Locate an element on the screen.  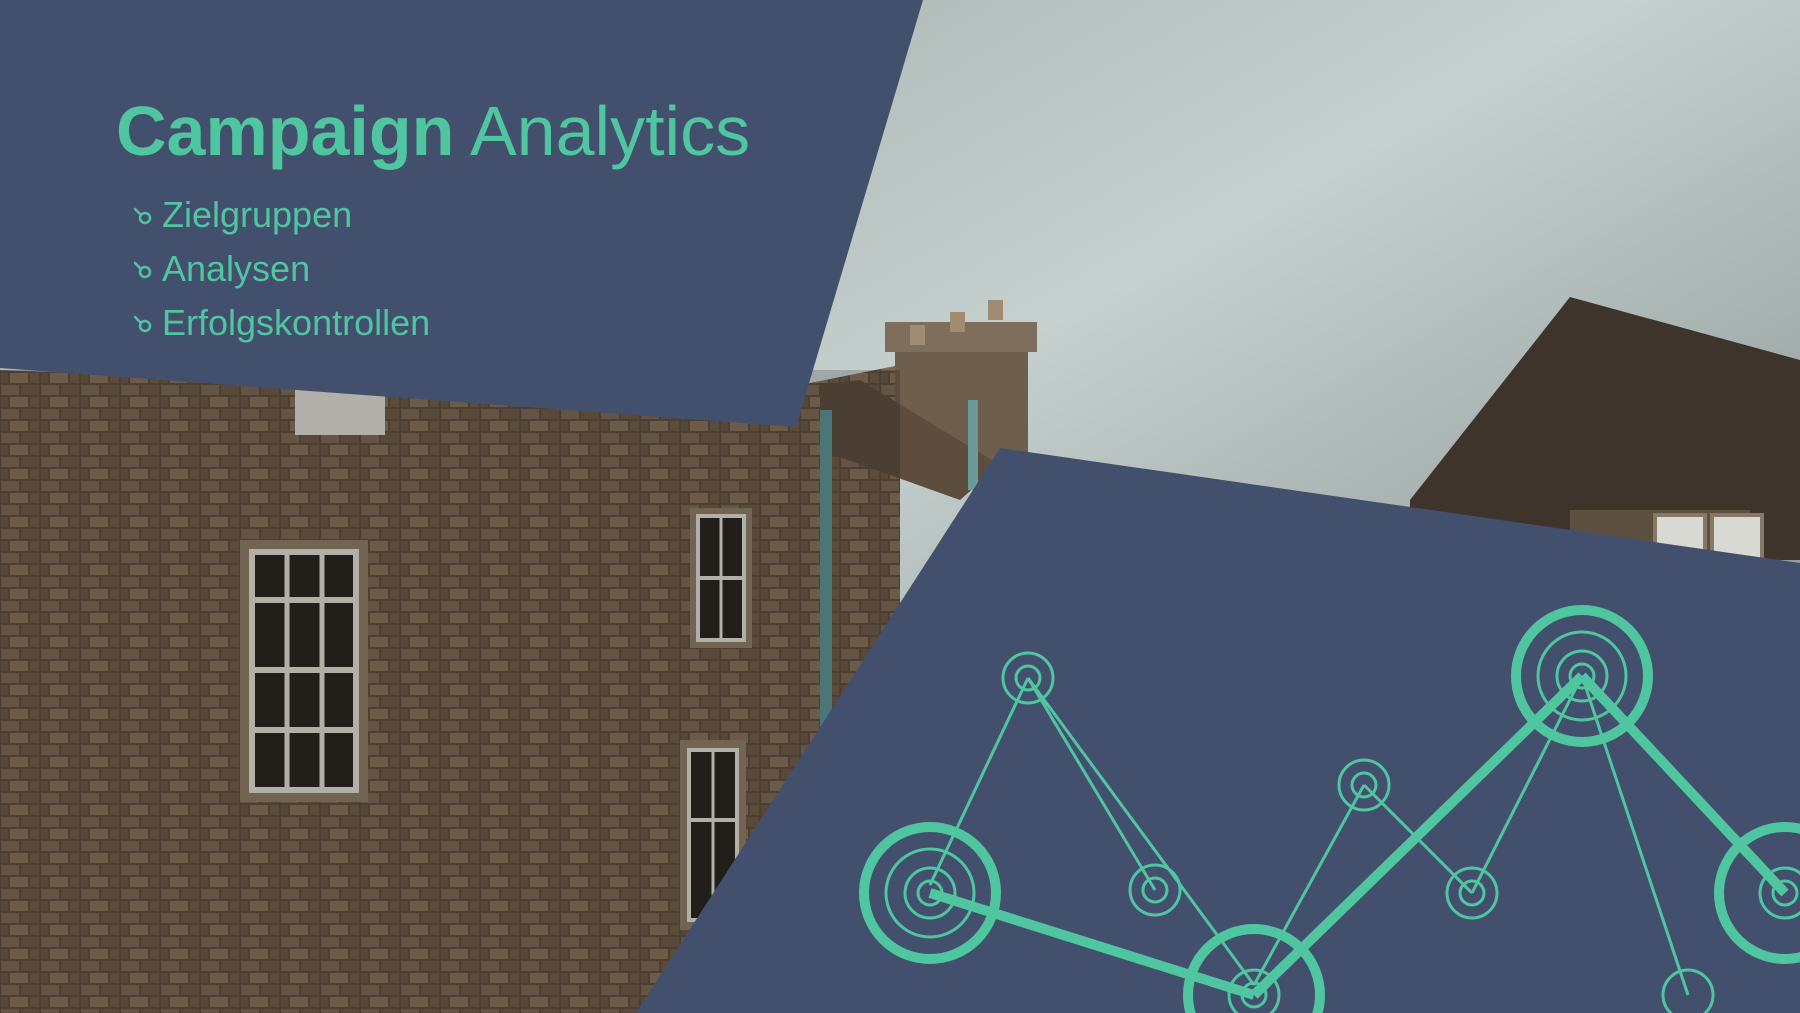
title-light: Analytics is located at coordinates (610, 131).